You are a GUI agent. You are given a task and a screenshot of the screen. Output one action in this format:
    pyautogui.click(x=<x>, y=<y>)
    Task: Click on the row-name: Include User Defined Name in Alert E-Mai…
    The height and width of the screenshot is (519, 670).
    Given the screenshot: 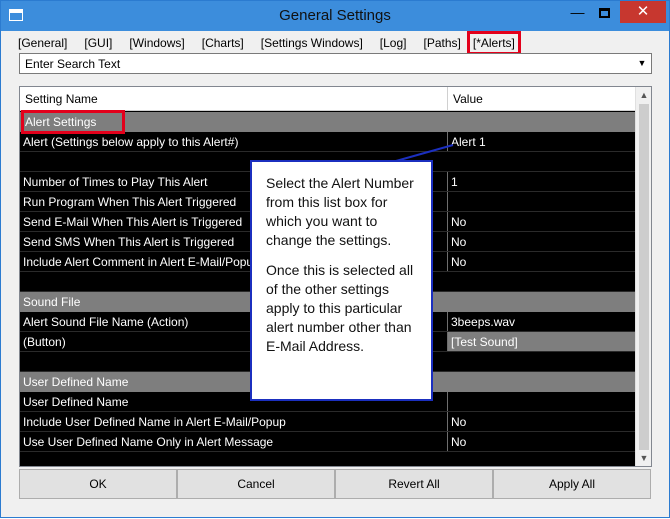 What is the action you would take?
    pyautogui.click(x=154, y=422)
    